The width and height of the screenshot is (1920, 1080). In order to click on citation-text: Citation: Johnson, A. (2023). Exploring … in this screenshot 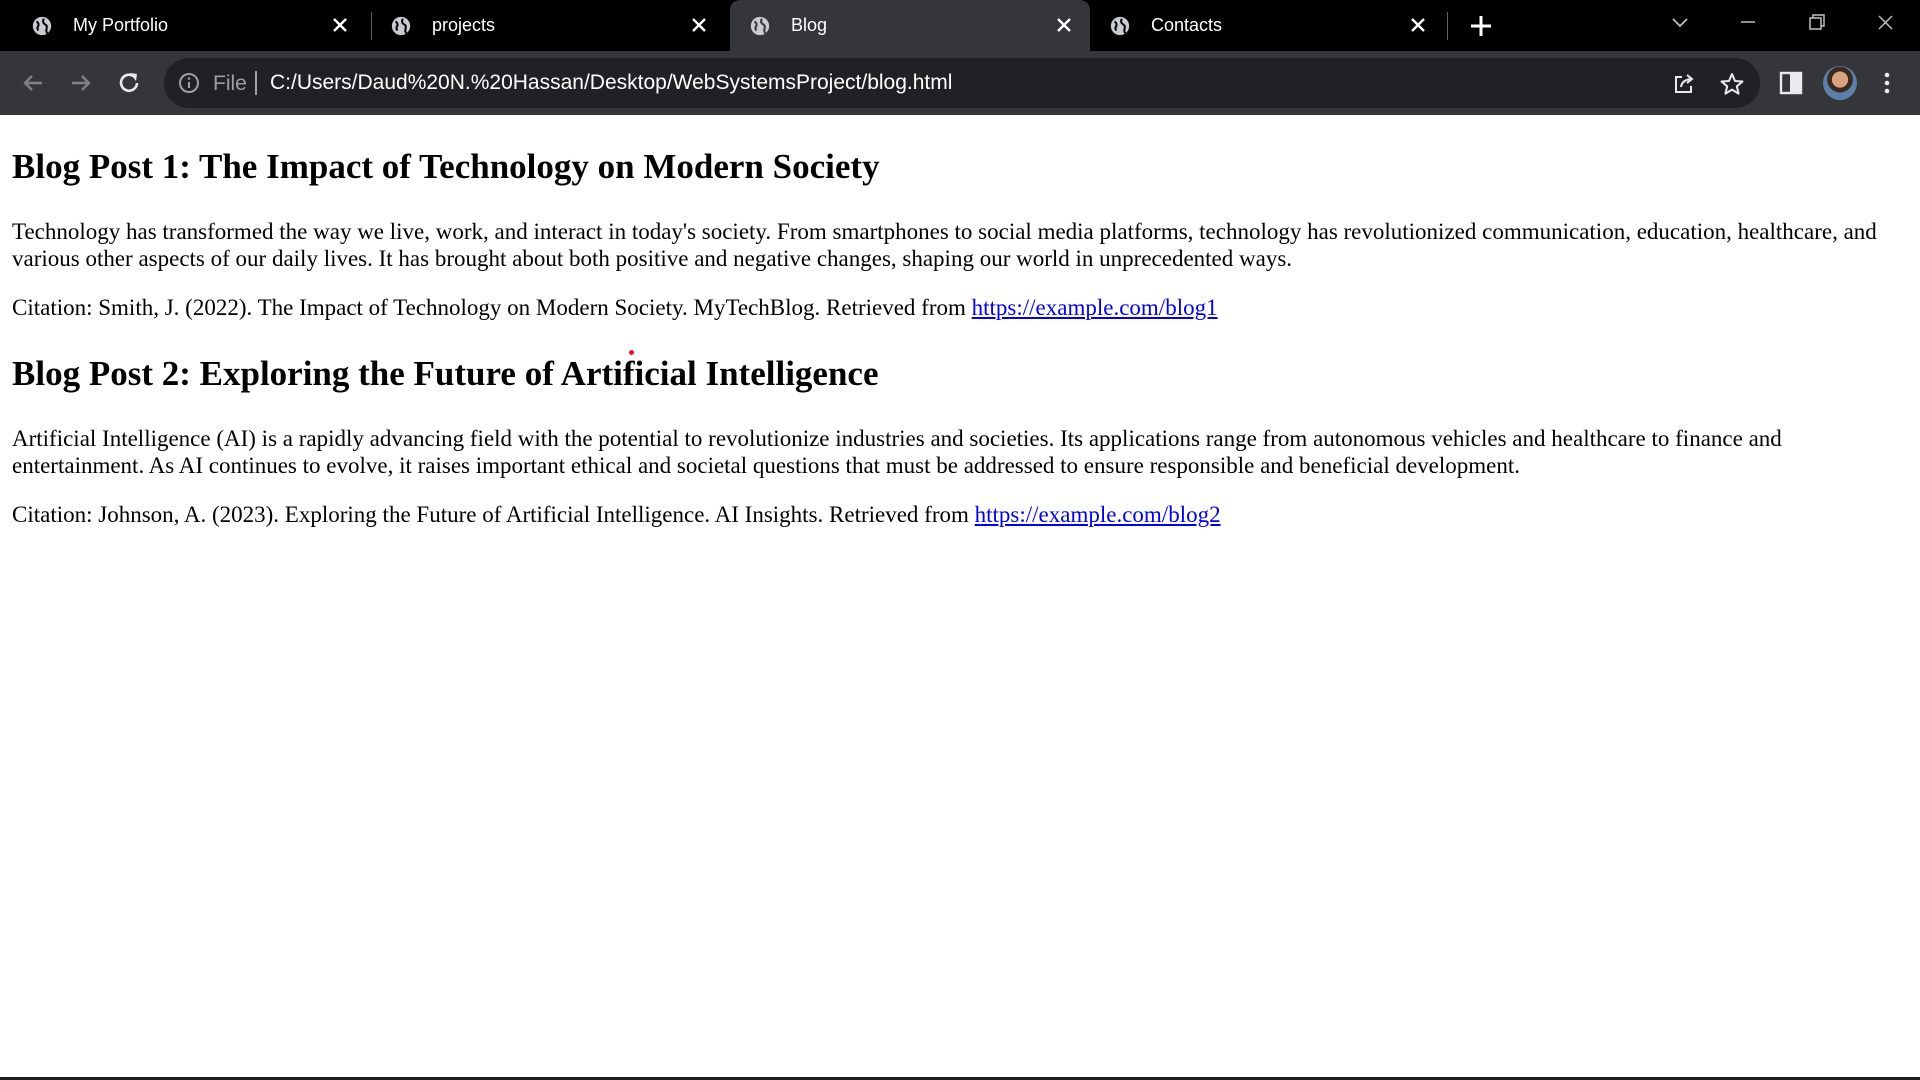, I will do `click(493, 514)`.